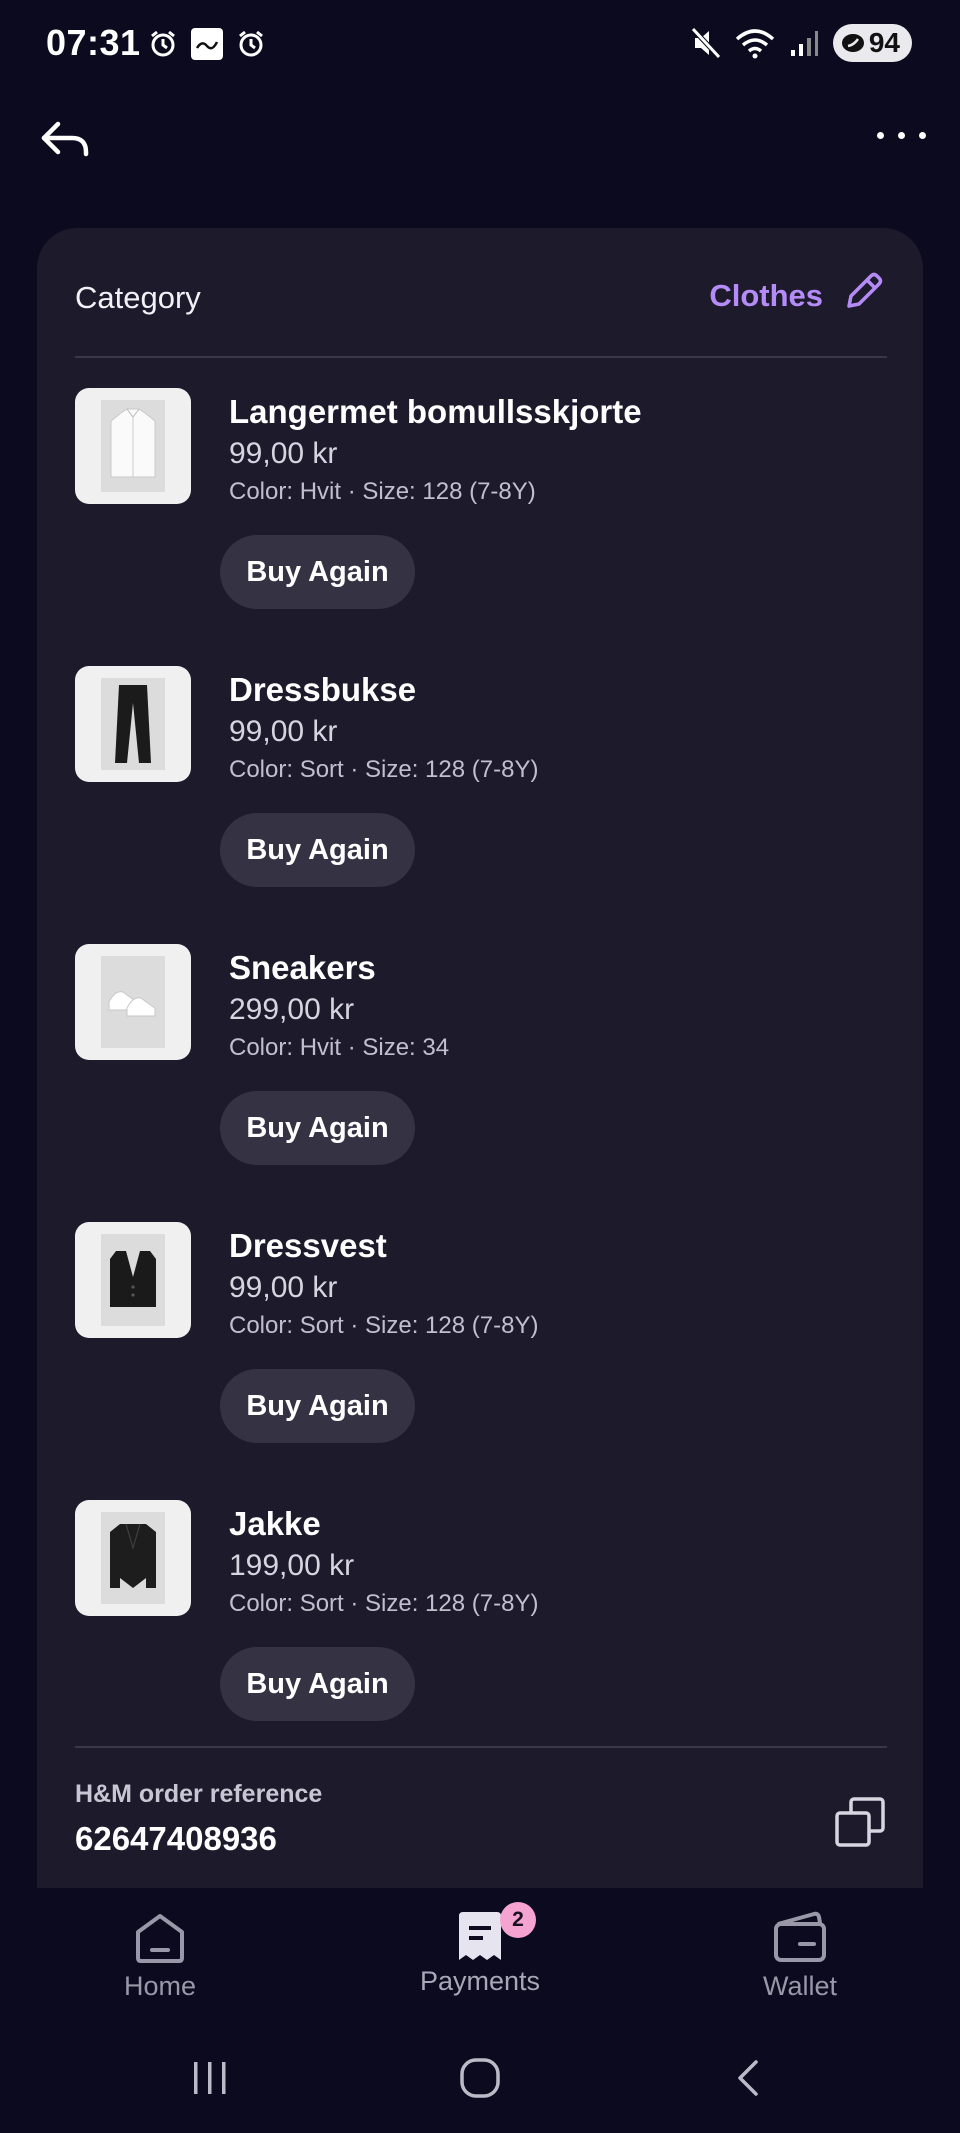 The image size is (960, 2133). I want to click on shirt-icon, so click(133, 443).